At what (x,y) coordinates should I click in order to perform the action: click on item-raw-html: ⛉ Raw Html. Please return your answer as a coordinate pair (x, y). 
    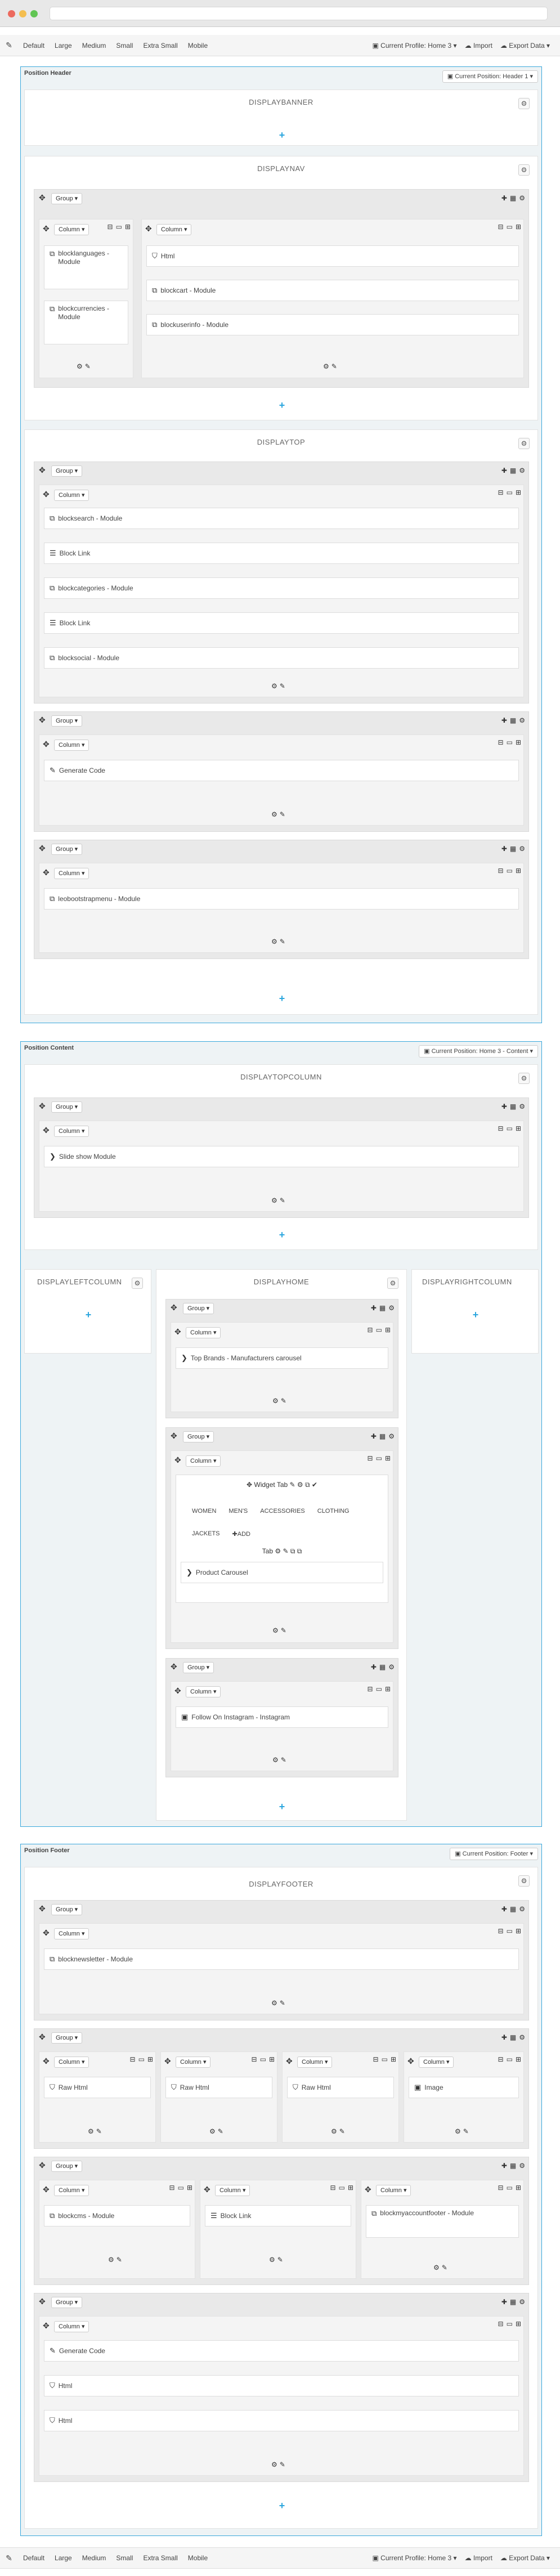
    Looking at the image, I should click on (340, 2087).